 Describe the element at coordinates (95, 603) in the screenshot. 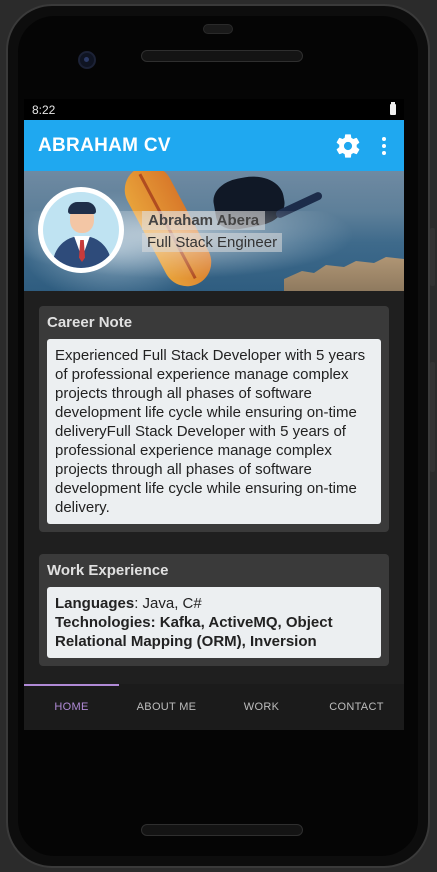

I see `languages-label: Languages` at that location.